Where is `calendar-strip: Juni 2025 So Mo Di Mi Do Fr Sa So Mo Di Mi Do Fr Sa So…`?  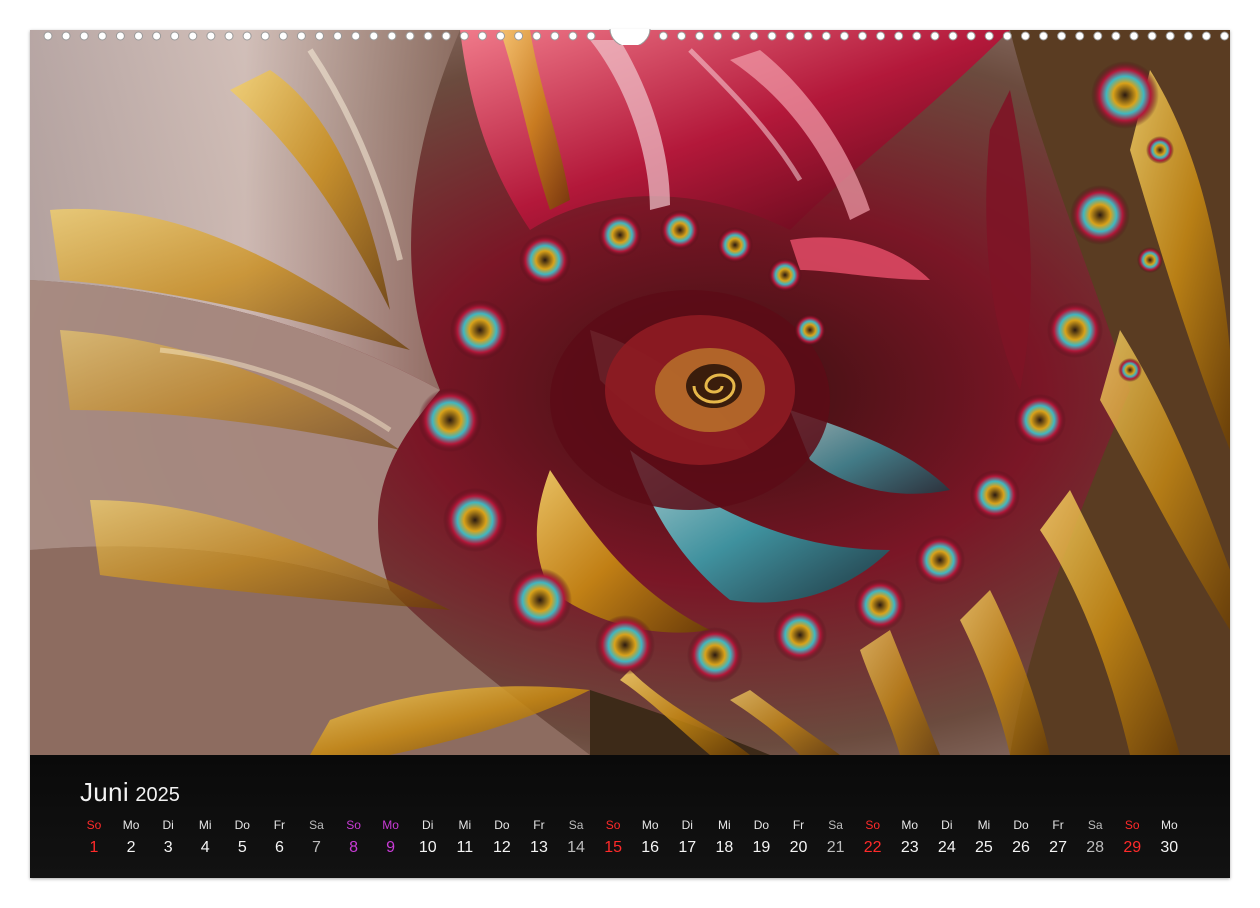 calendar-strip: Juni 2025 So Mo Di Mi Do Fr Sa So Mo Di Mi Do Fr Sa So… is located at coordinates (630, 816).